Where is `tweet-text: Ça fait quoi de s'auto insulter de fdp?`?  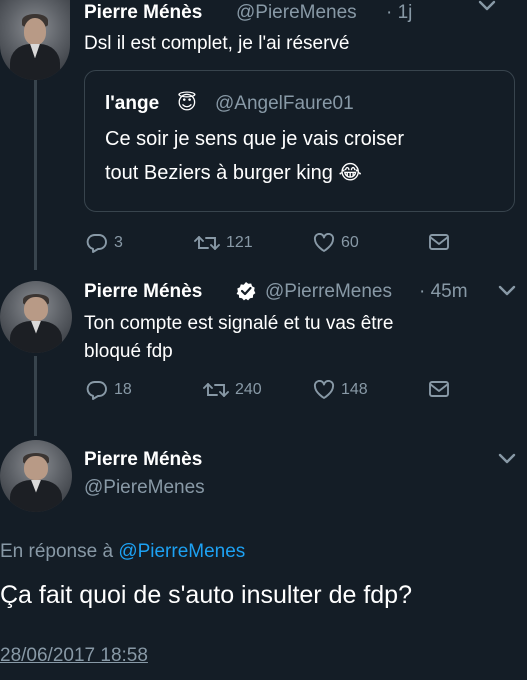 tweet-text: Ça fait quoi de s'auto insulter de fdp? is located at coordinates (206, 595).